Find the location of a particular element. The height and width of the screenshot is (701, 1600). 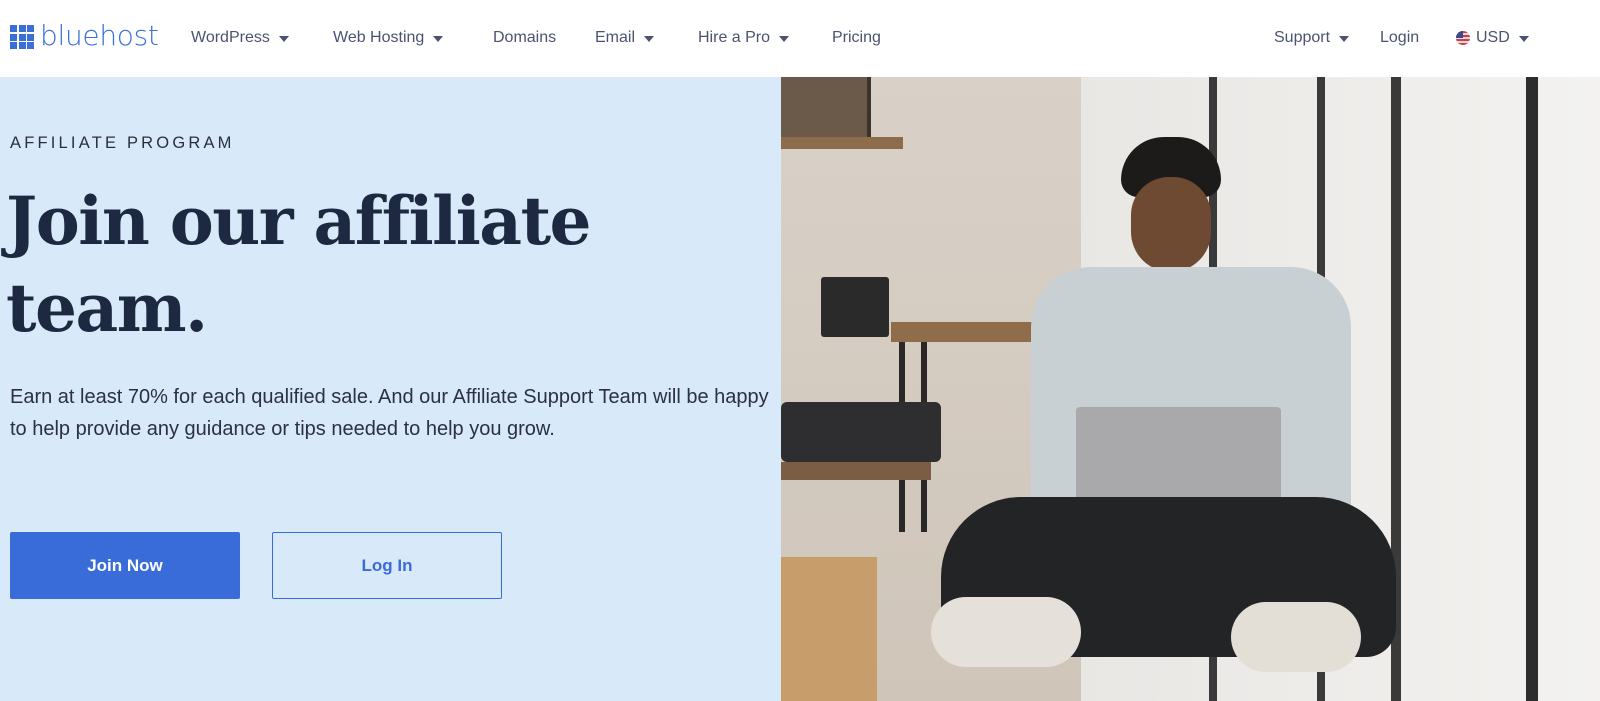

nav-item-login: Login is located at coordinates (1399, 38).